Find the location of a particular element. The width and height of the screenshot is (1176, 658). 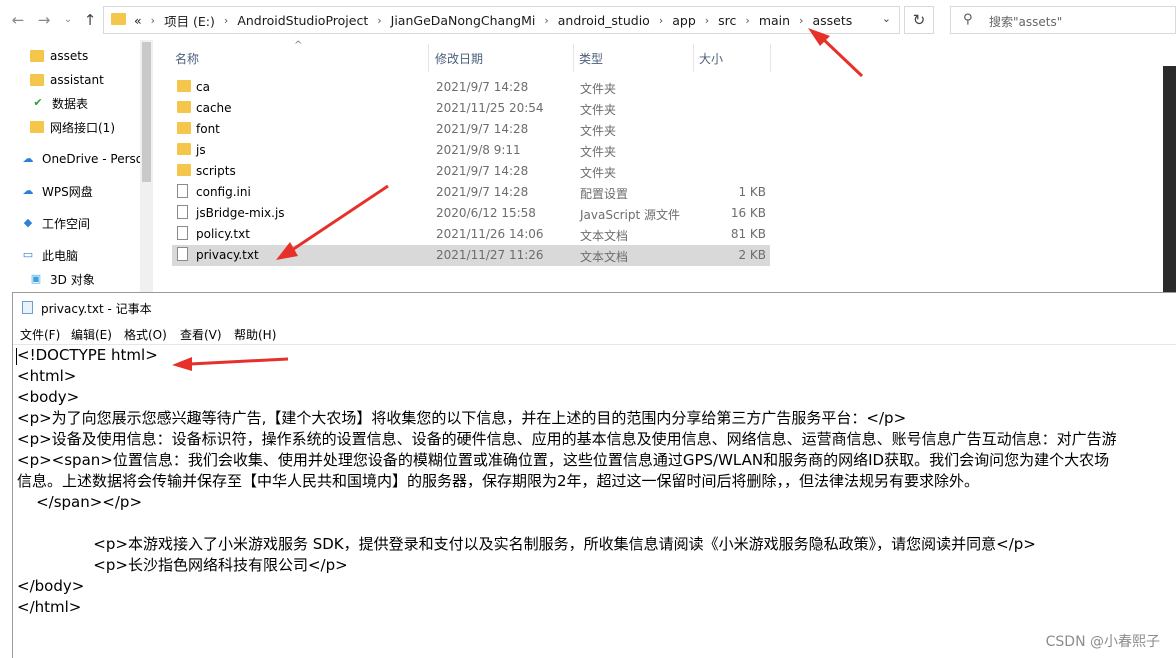

nav-item: ◆ 工作空间 is located at coordinates (90, 223).